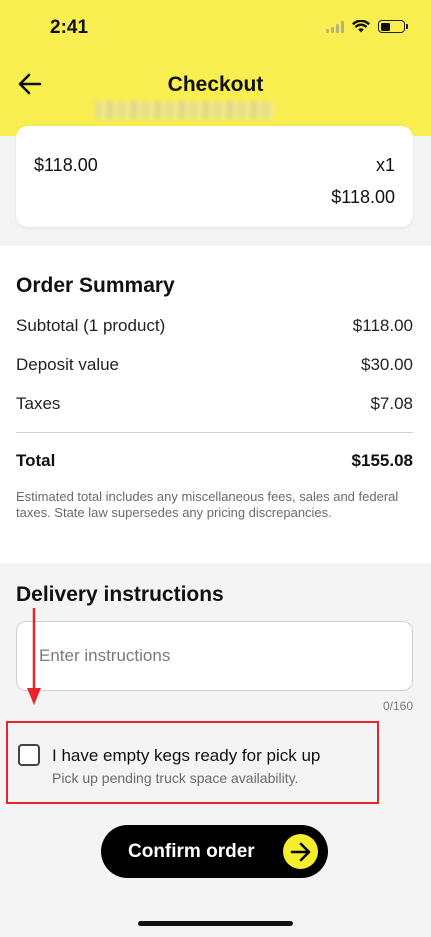 The height and width of the screenshot is (937, 431). What do you see at coordinates (382, 325) in the screenshot?
I see `summary-row-value: $118.00` at bounding box center [382, 325].